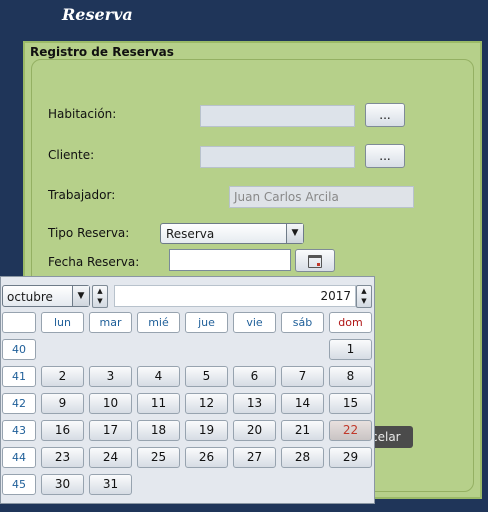 This screenshot has height=512, width=488. Describe the element at coordinates (19, 430) in the screenshot. I see `week-number: 43` at that location.